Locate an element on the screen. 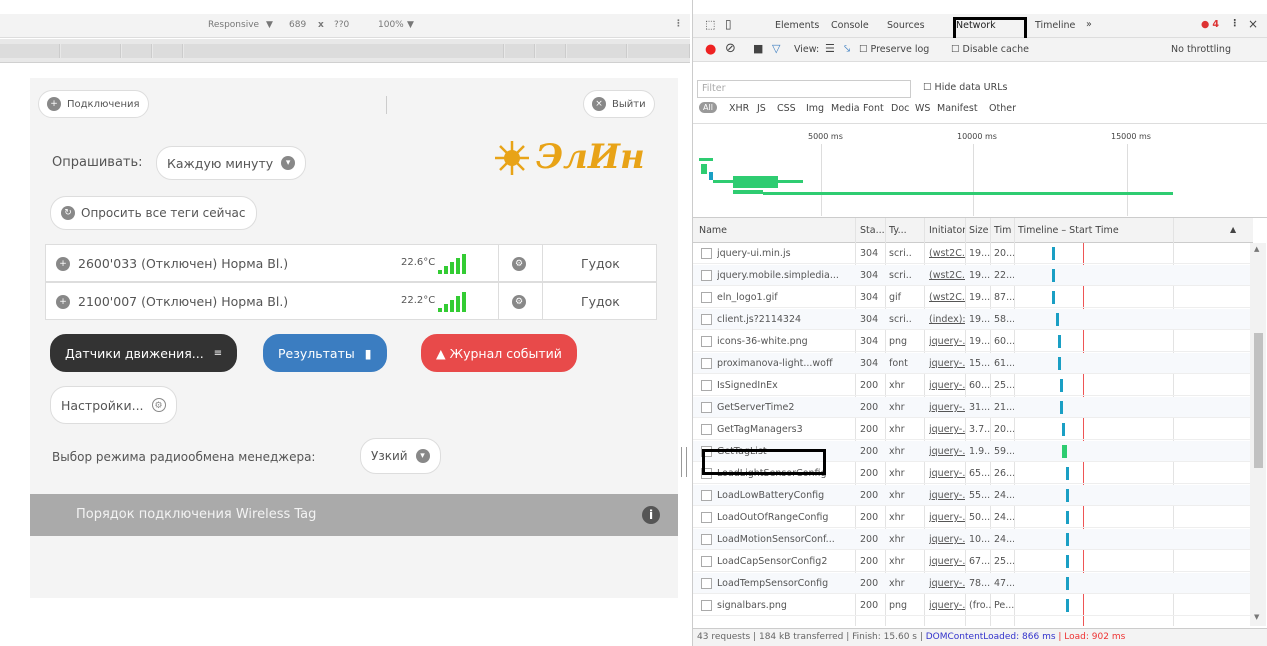 The height and width of the screenshot is (646, 1267). scroll-up-icon: ▲ is located at coordinates (1256, 249).